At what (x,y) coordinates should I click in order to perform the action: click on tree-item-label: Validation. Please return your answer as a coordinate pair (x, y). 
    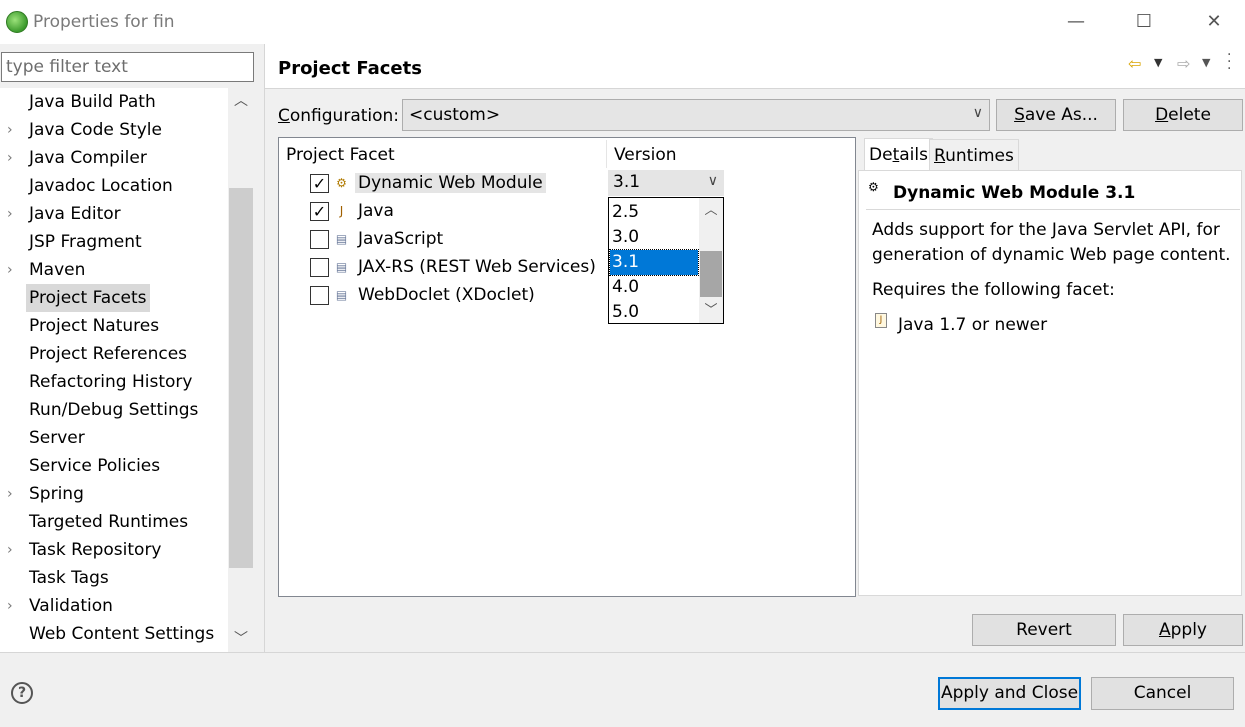
    Looking at the image, I should click on (71, 606).